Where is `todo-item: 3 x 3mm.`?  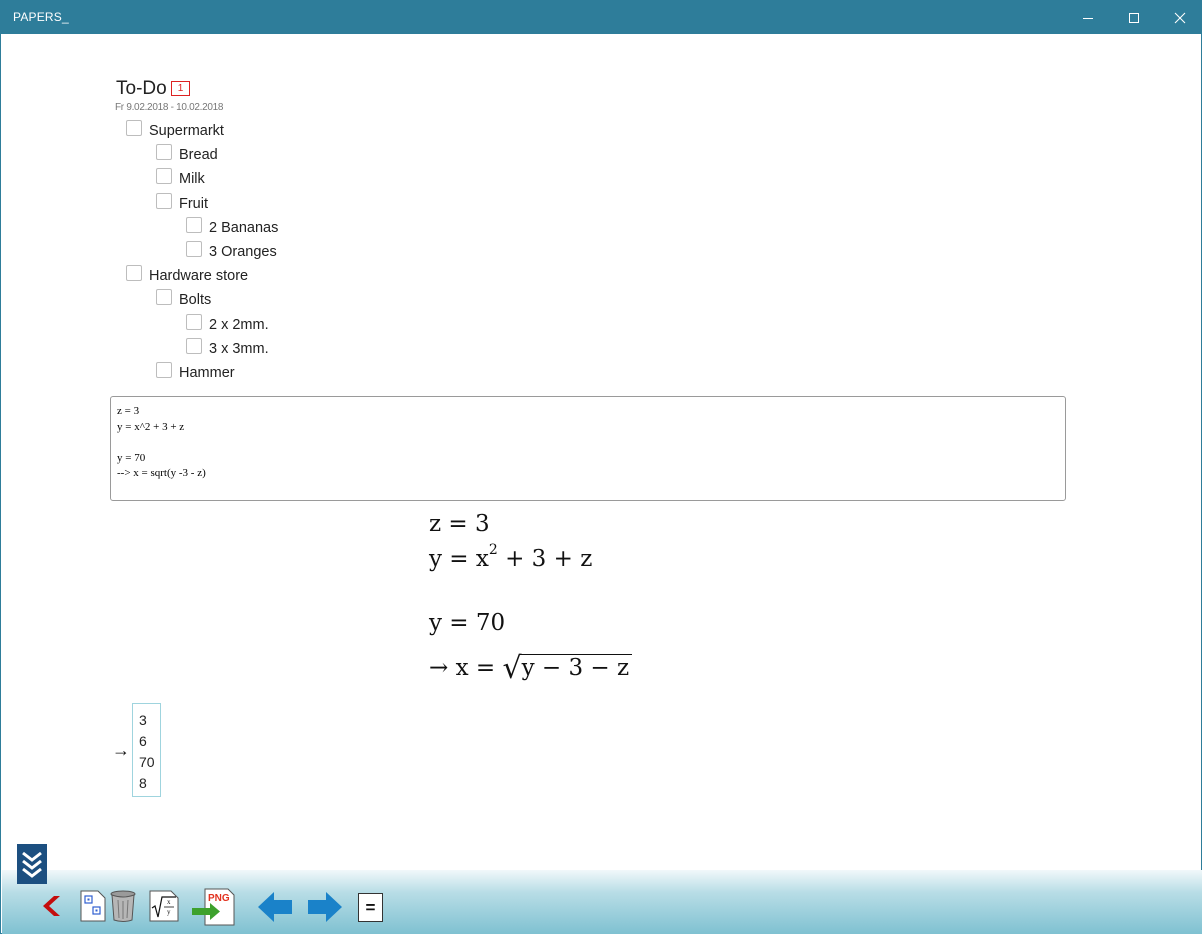
todo-item: 3 x 3mm. is located at coordinates (227, 349).